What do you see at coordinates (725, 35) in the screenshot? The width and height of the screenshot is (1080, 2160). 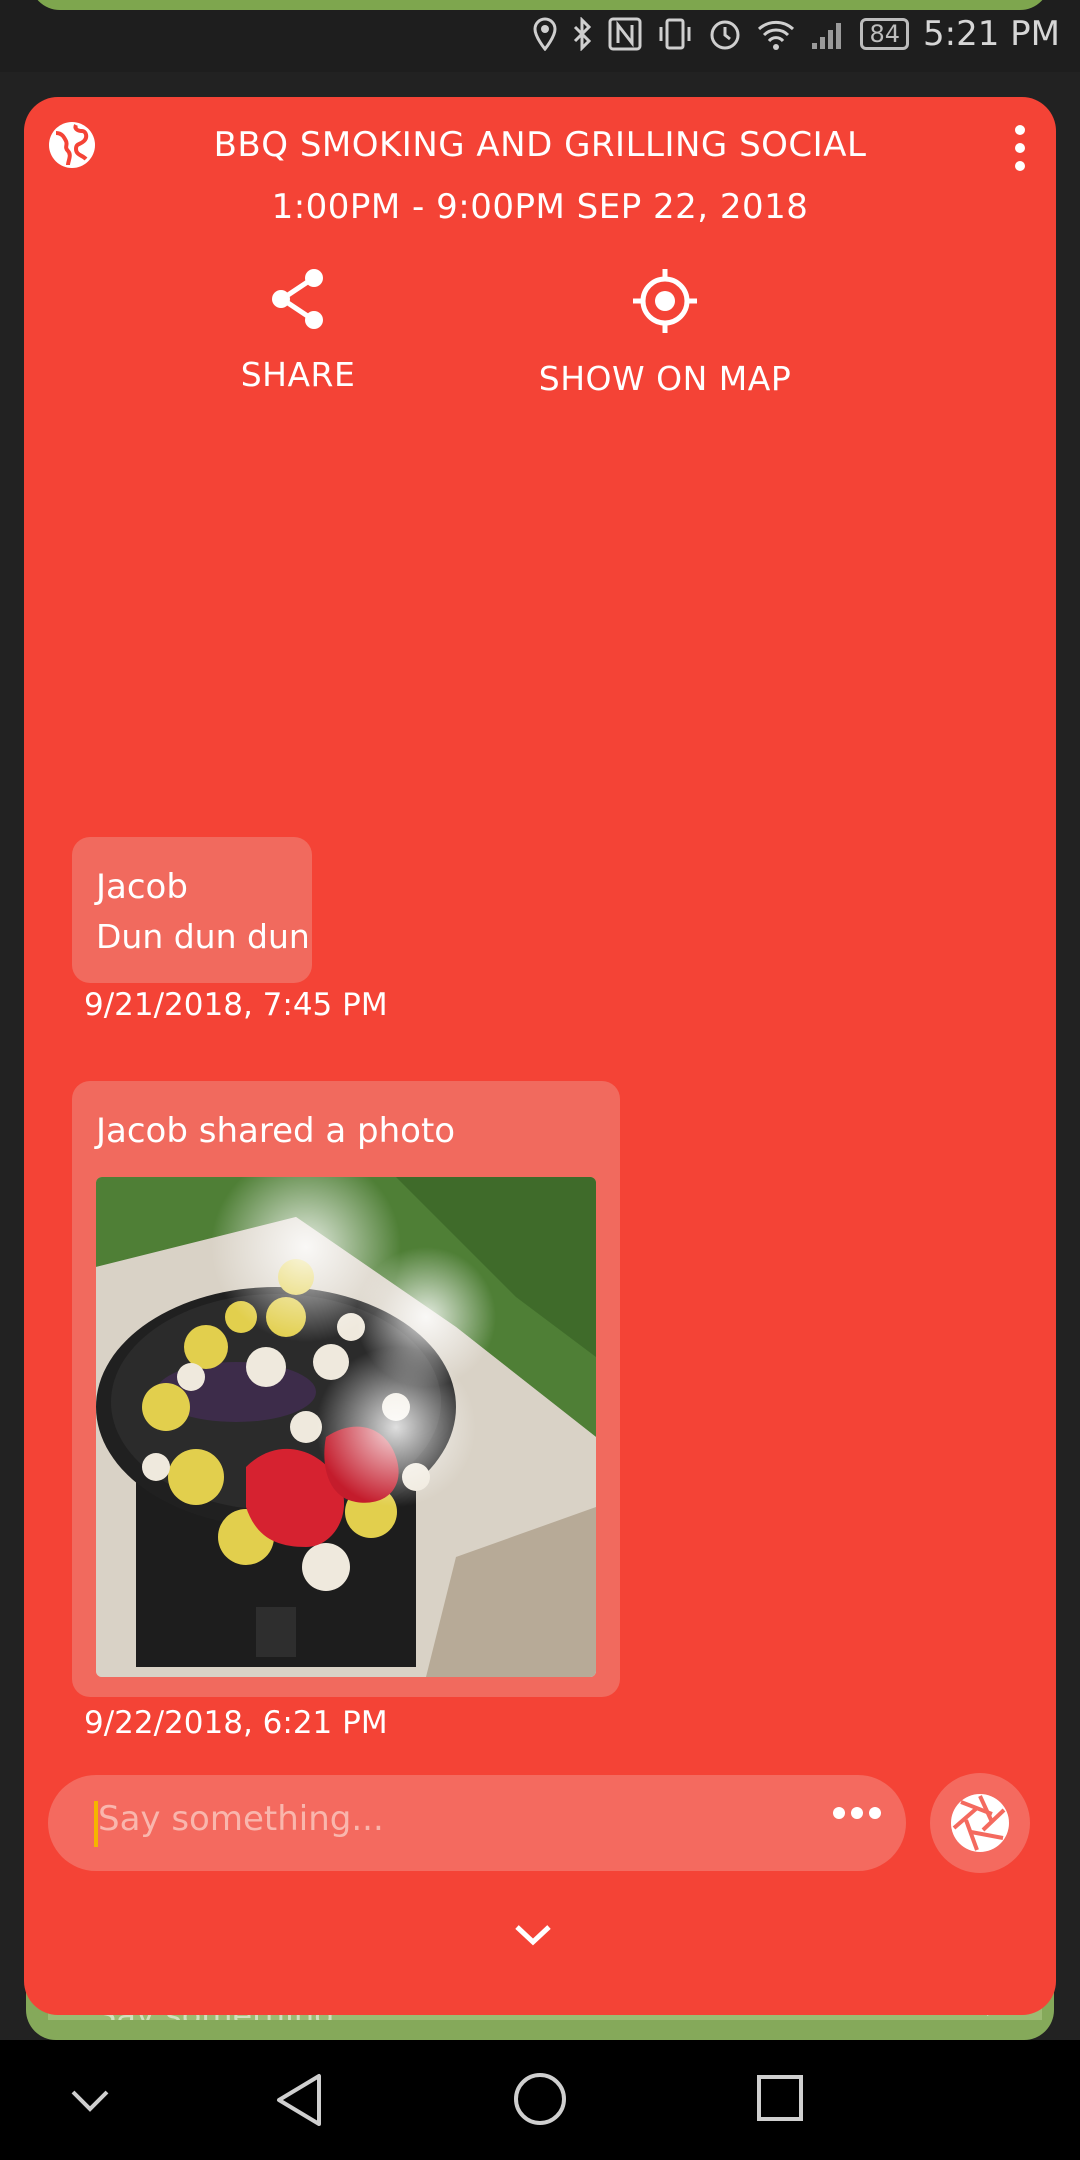 I see `alarm-icon` at bounding box center [725, 35].